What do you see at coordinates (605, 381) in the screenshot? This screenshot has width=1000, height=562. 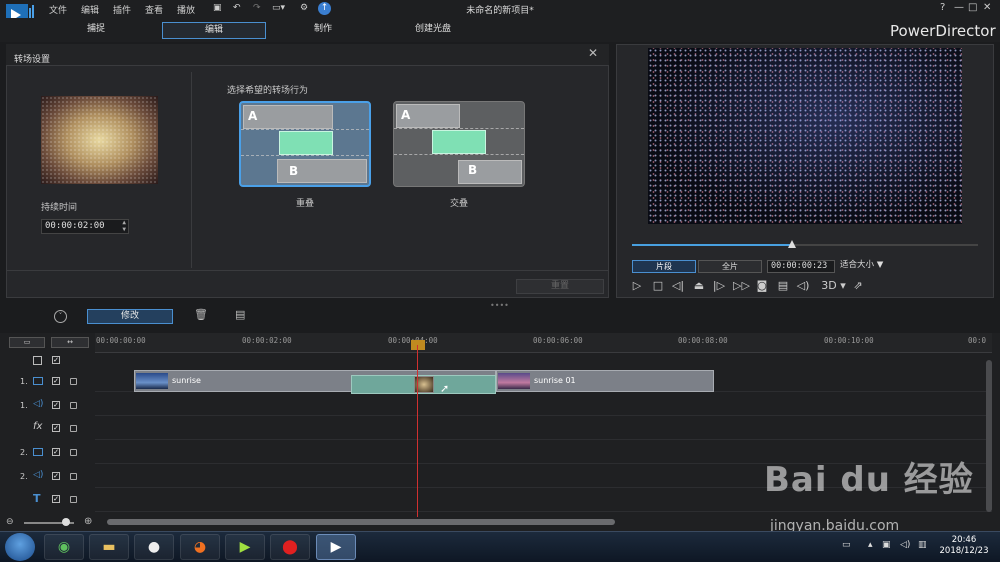 I see `clip-sunrise-01: sunrise 01` at bounding box center [605, 381].